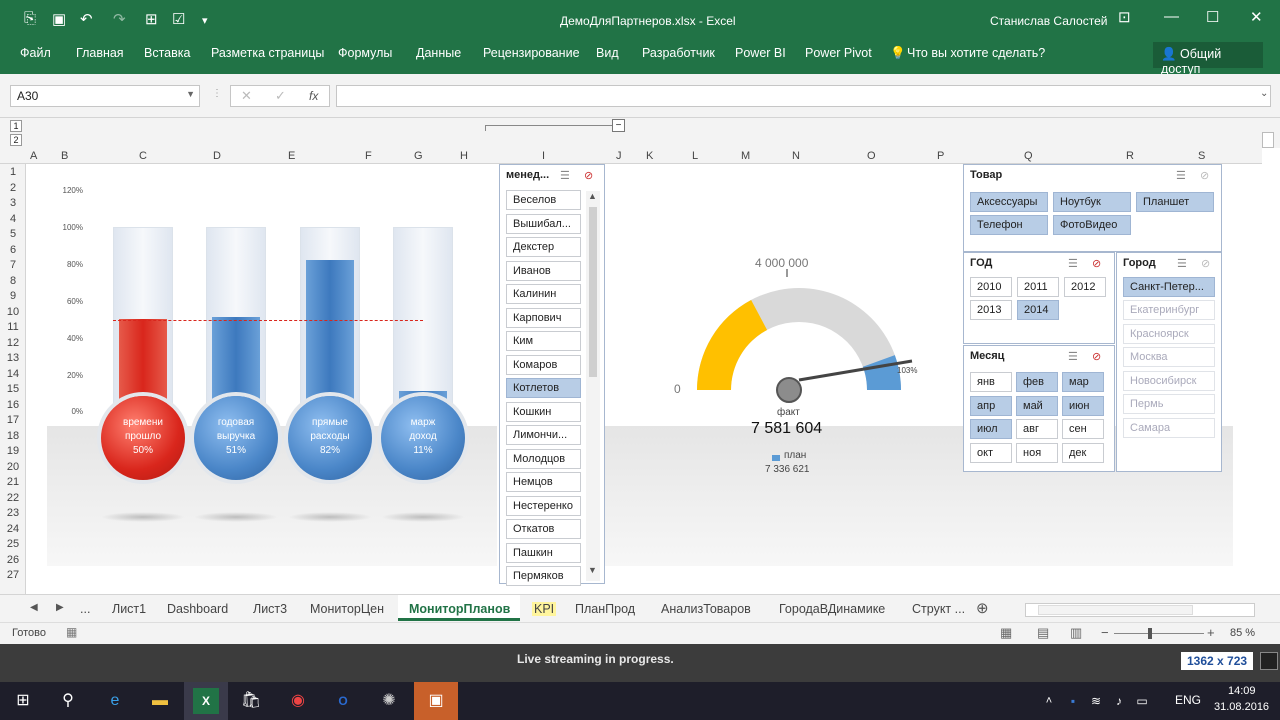  I want to click on row-header: 4, so click(13, 219).